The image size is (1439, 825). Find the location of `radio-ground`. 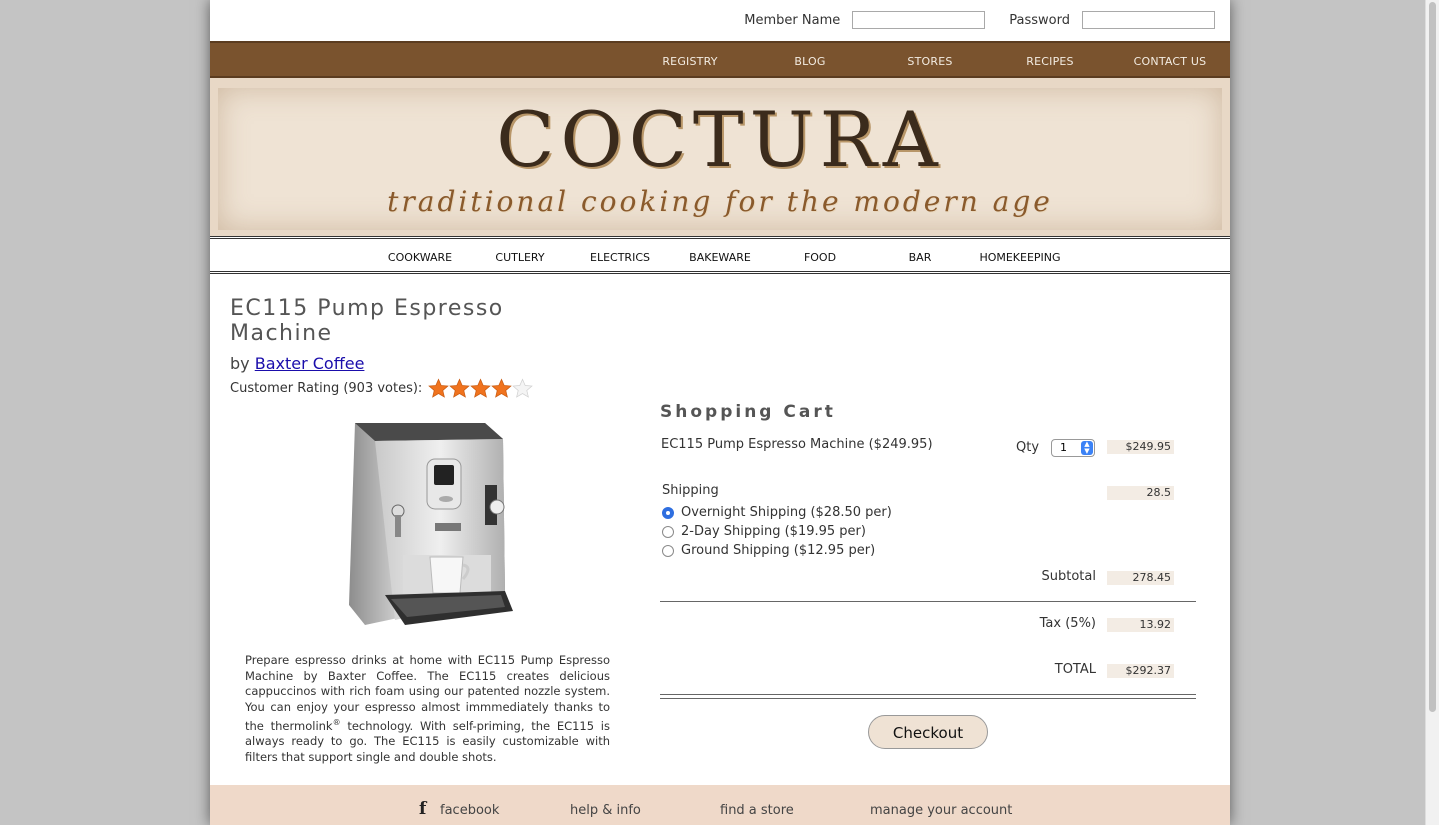

radio-ground is located at coordinates (668, 550).